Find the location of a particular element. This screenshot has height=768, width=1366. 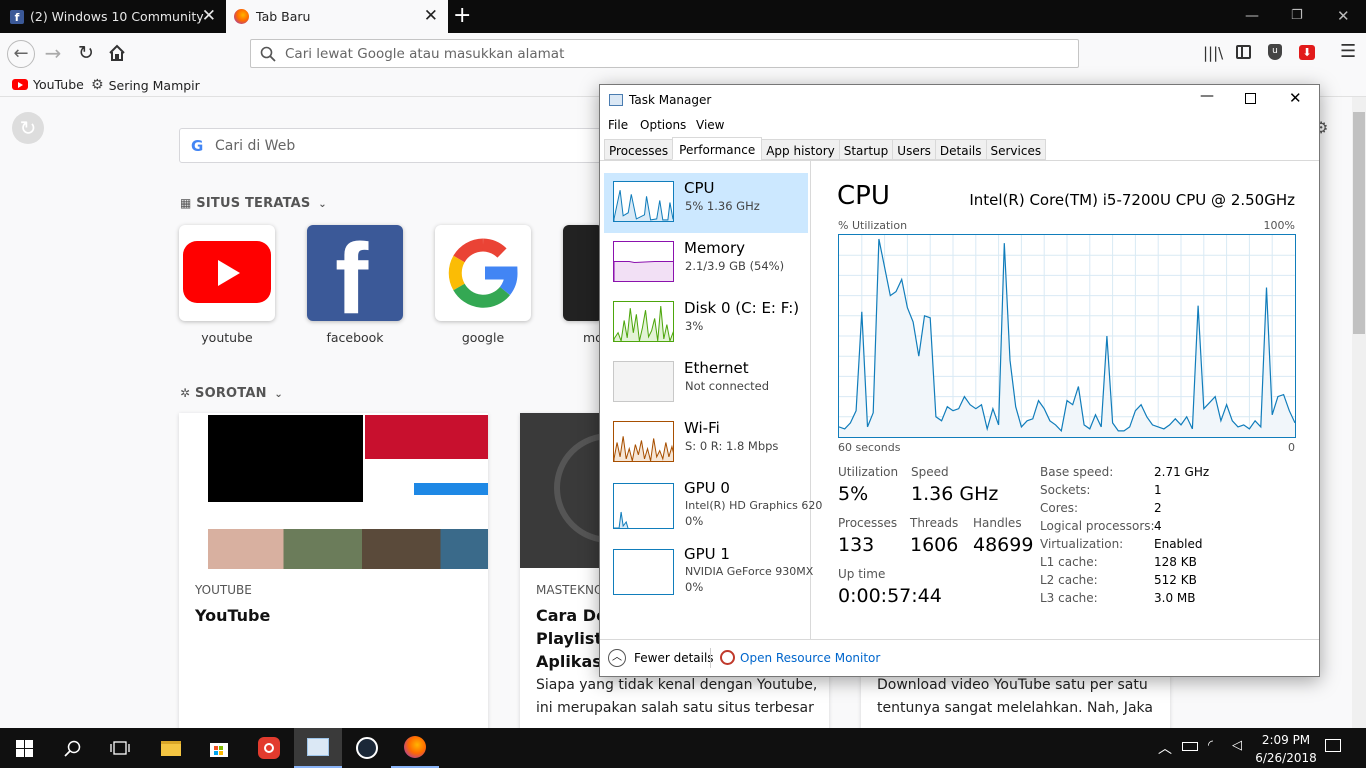

cpu-utilization-graph is located at coordinates (1067, 336).